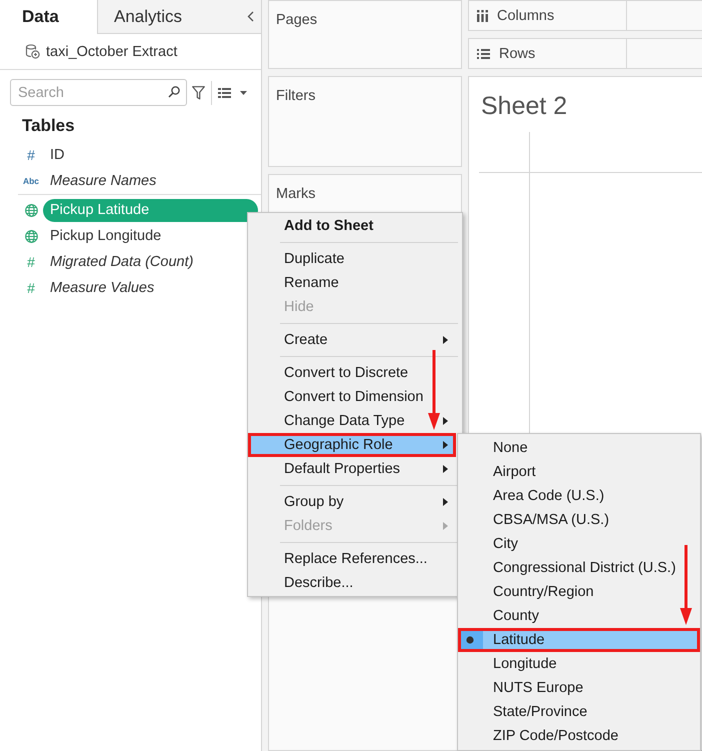 The height and width of the screenshot is (751, 702). Describe the element at coordinates (579, 688) in the screenshot. I see `menu-item: NUTS Europe` at that location.